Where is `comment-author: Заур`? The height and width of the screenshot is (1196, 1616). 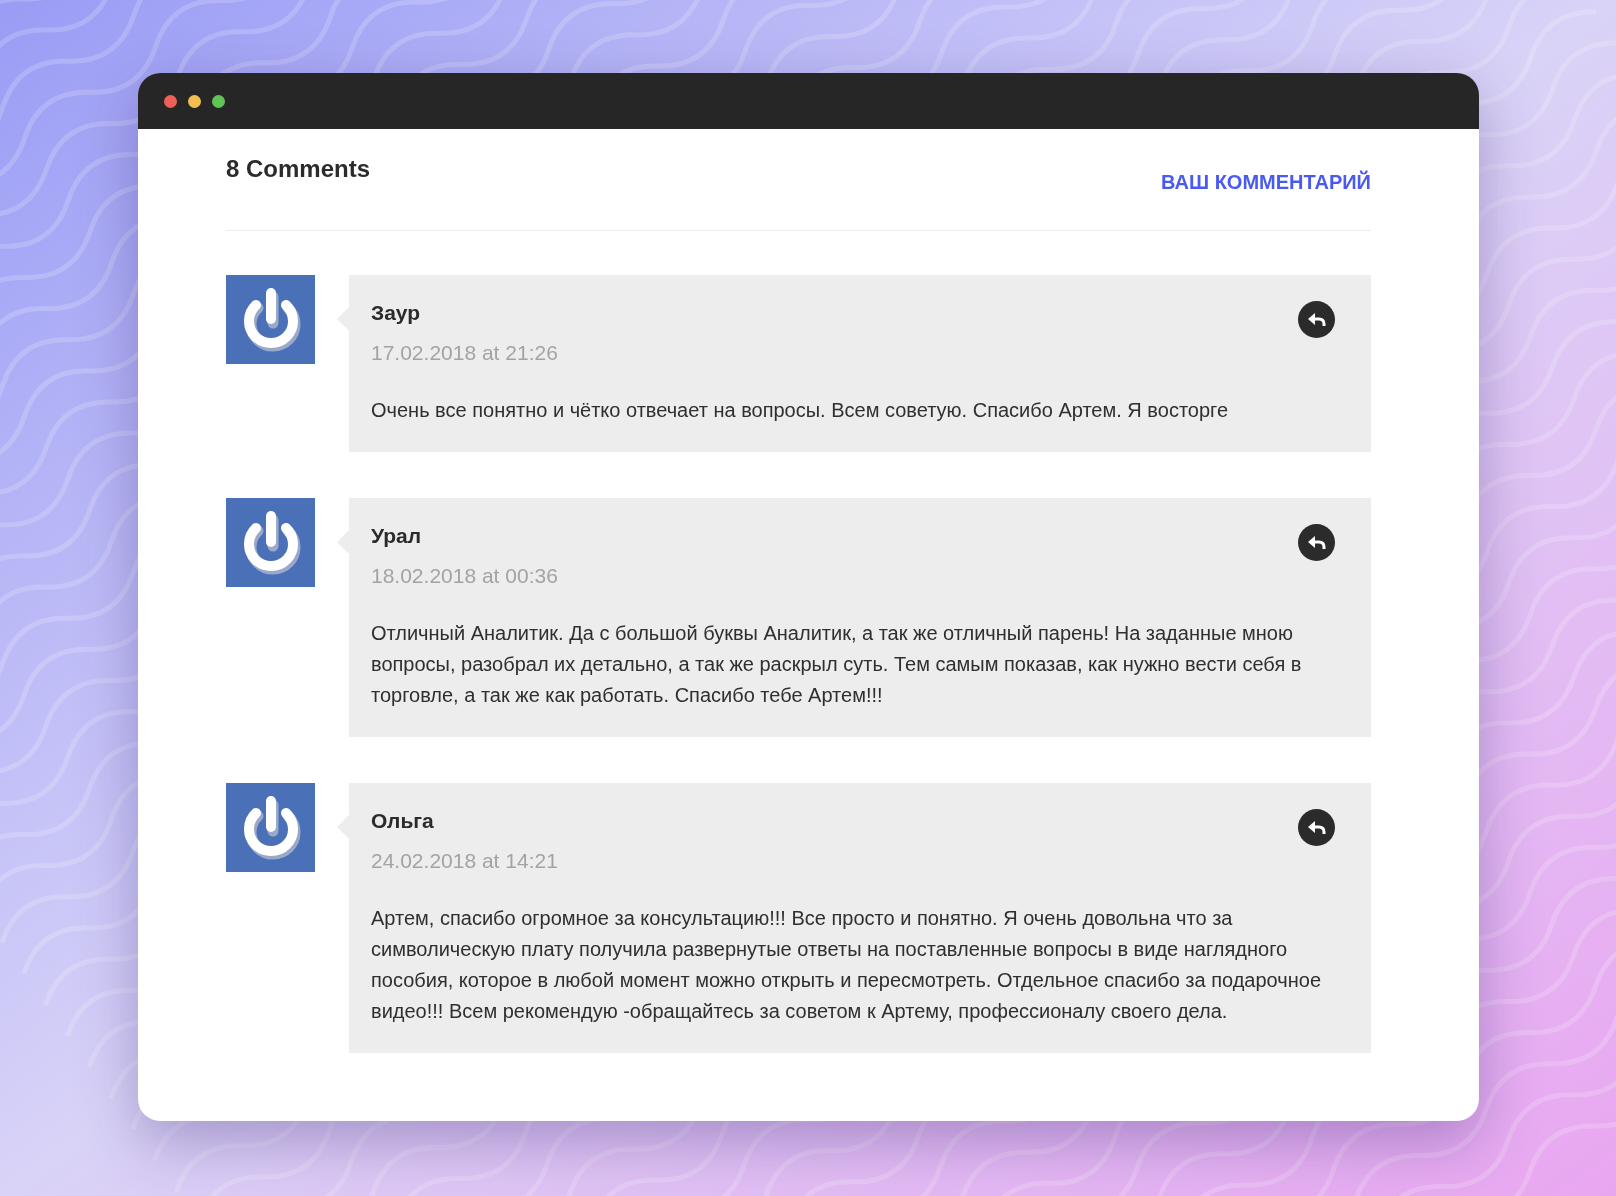
comment-author: Заур is located at coordinates (396, 313).